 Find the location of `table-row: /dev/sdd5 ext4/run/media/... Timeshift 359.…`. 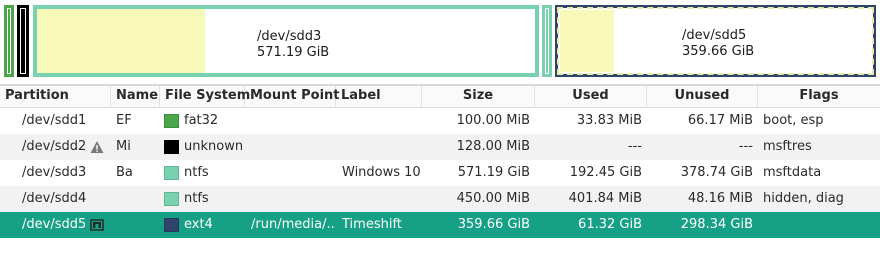

table-row: /dev/sdd5 ext4/run/media/... Timeshift 359.… is located at coordinates (440, 225).